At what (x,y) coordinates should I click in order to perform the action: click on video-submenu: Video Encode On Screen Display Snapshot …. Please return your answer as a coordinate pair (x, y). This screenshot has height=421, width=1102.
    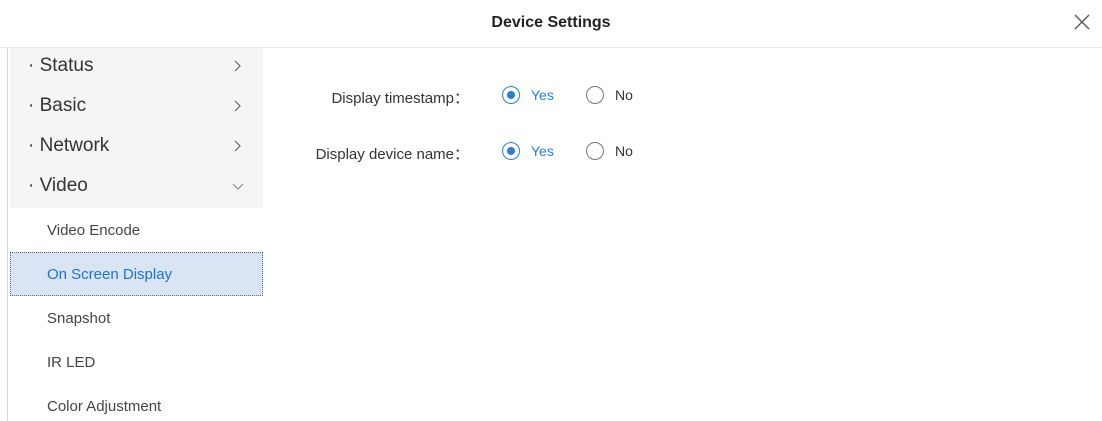
    Looking at the image, I should click on (136, 314).